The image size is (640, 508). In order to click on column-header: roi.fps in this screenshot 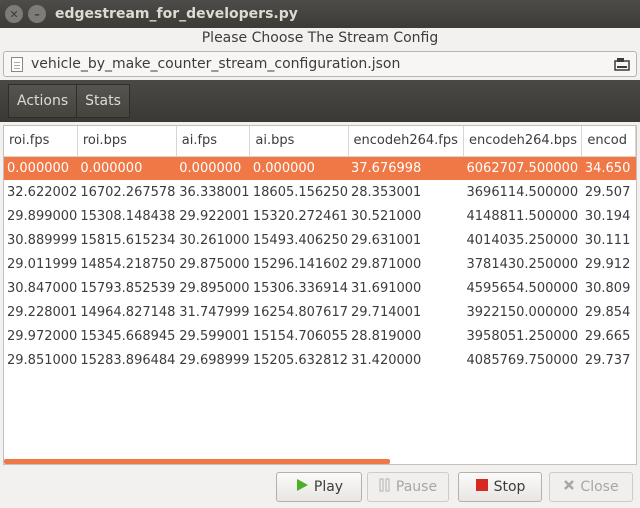, I will do `click(41, 141)`.